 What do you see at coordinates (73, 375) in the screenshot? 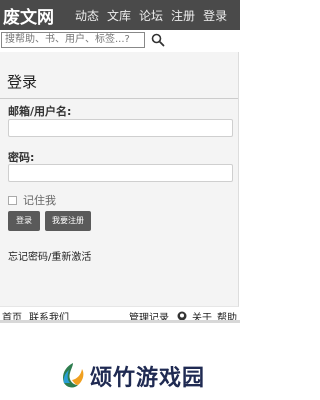
I see `bamboo-logo-icon` at bounding box center [73, 375].